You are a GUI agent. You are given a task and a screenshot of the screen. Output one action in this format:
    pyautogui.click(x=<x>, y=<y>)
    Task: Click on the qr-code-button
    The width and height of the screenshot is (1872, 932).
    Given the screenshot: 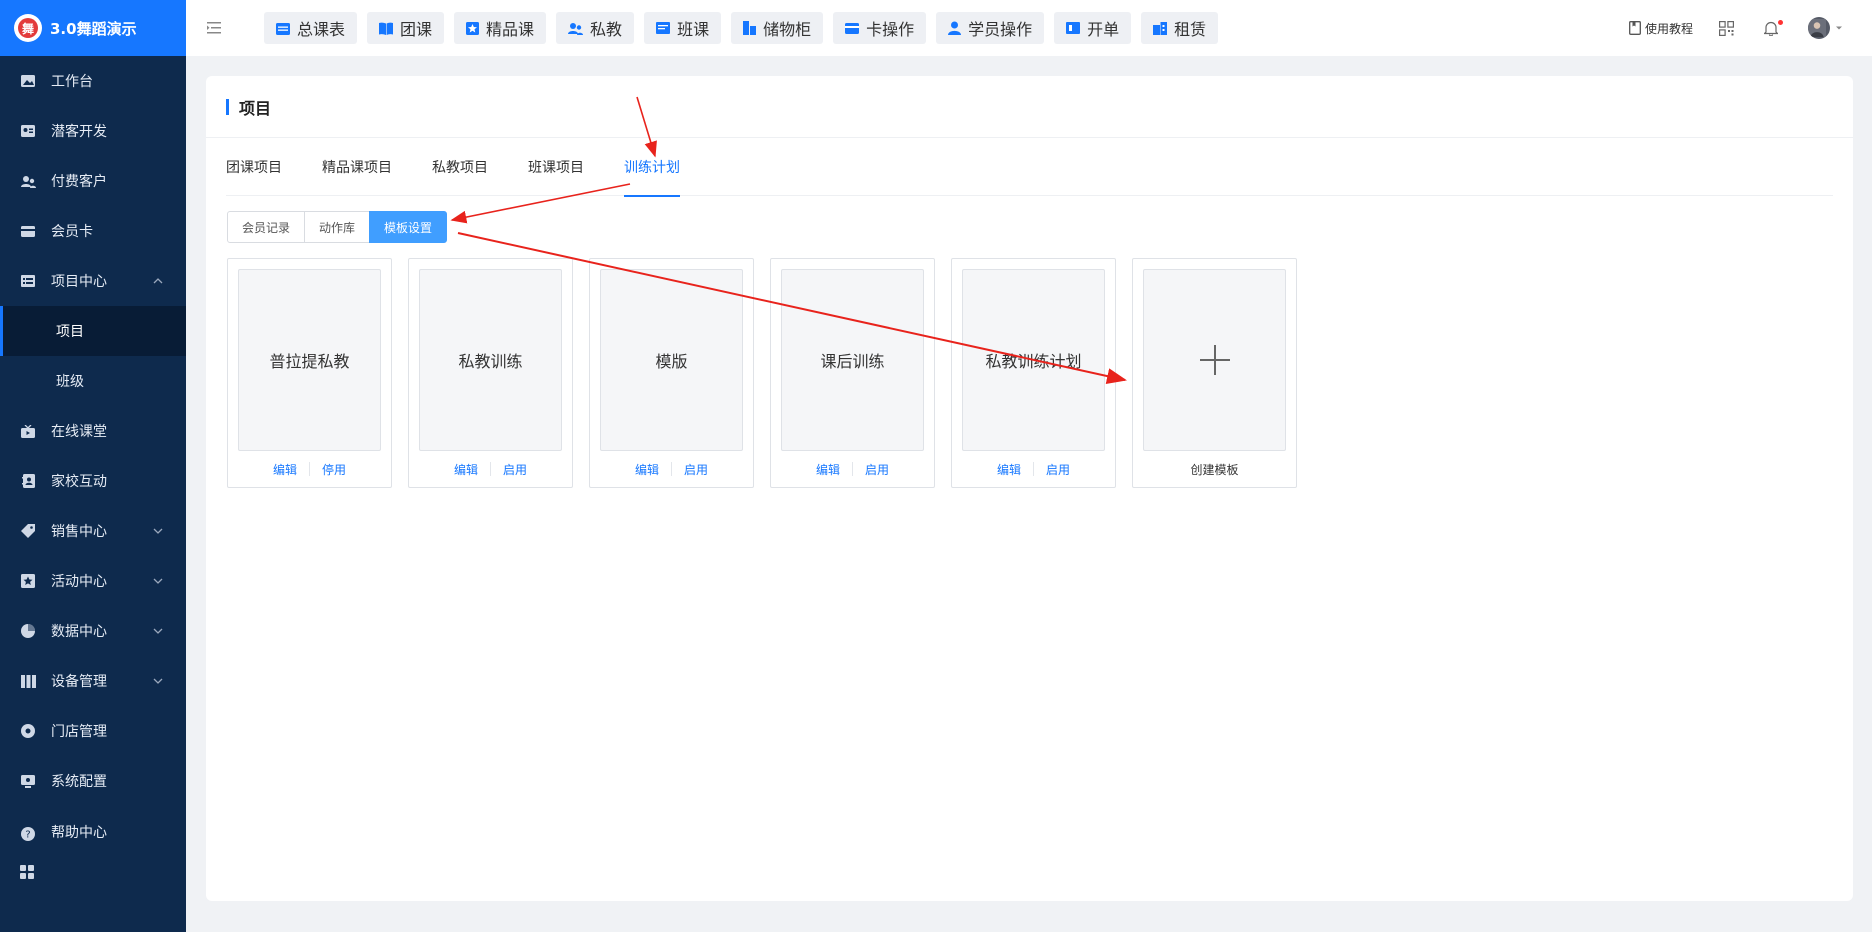 What is the action you would take?
    pyautogui.click(x=1728, y=28)
    